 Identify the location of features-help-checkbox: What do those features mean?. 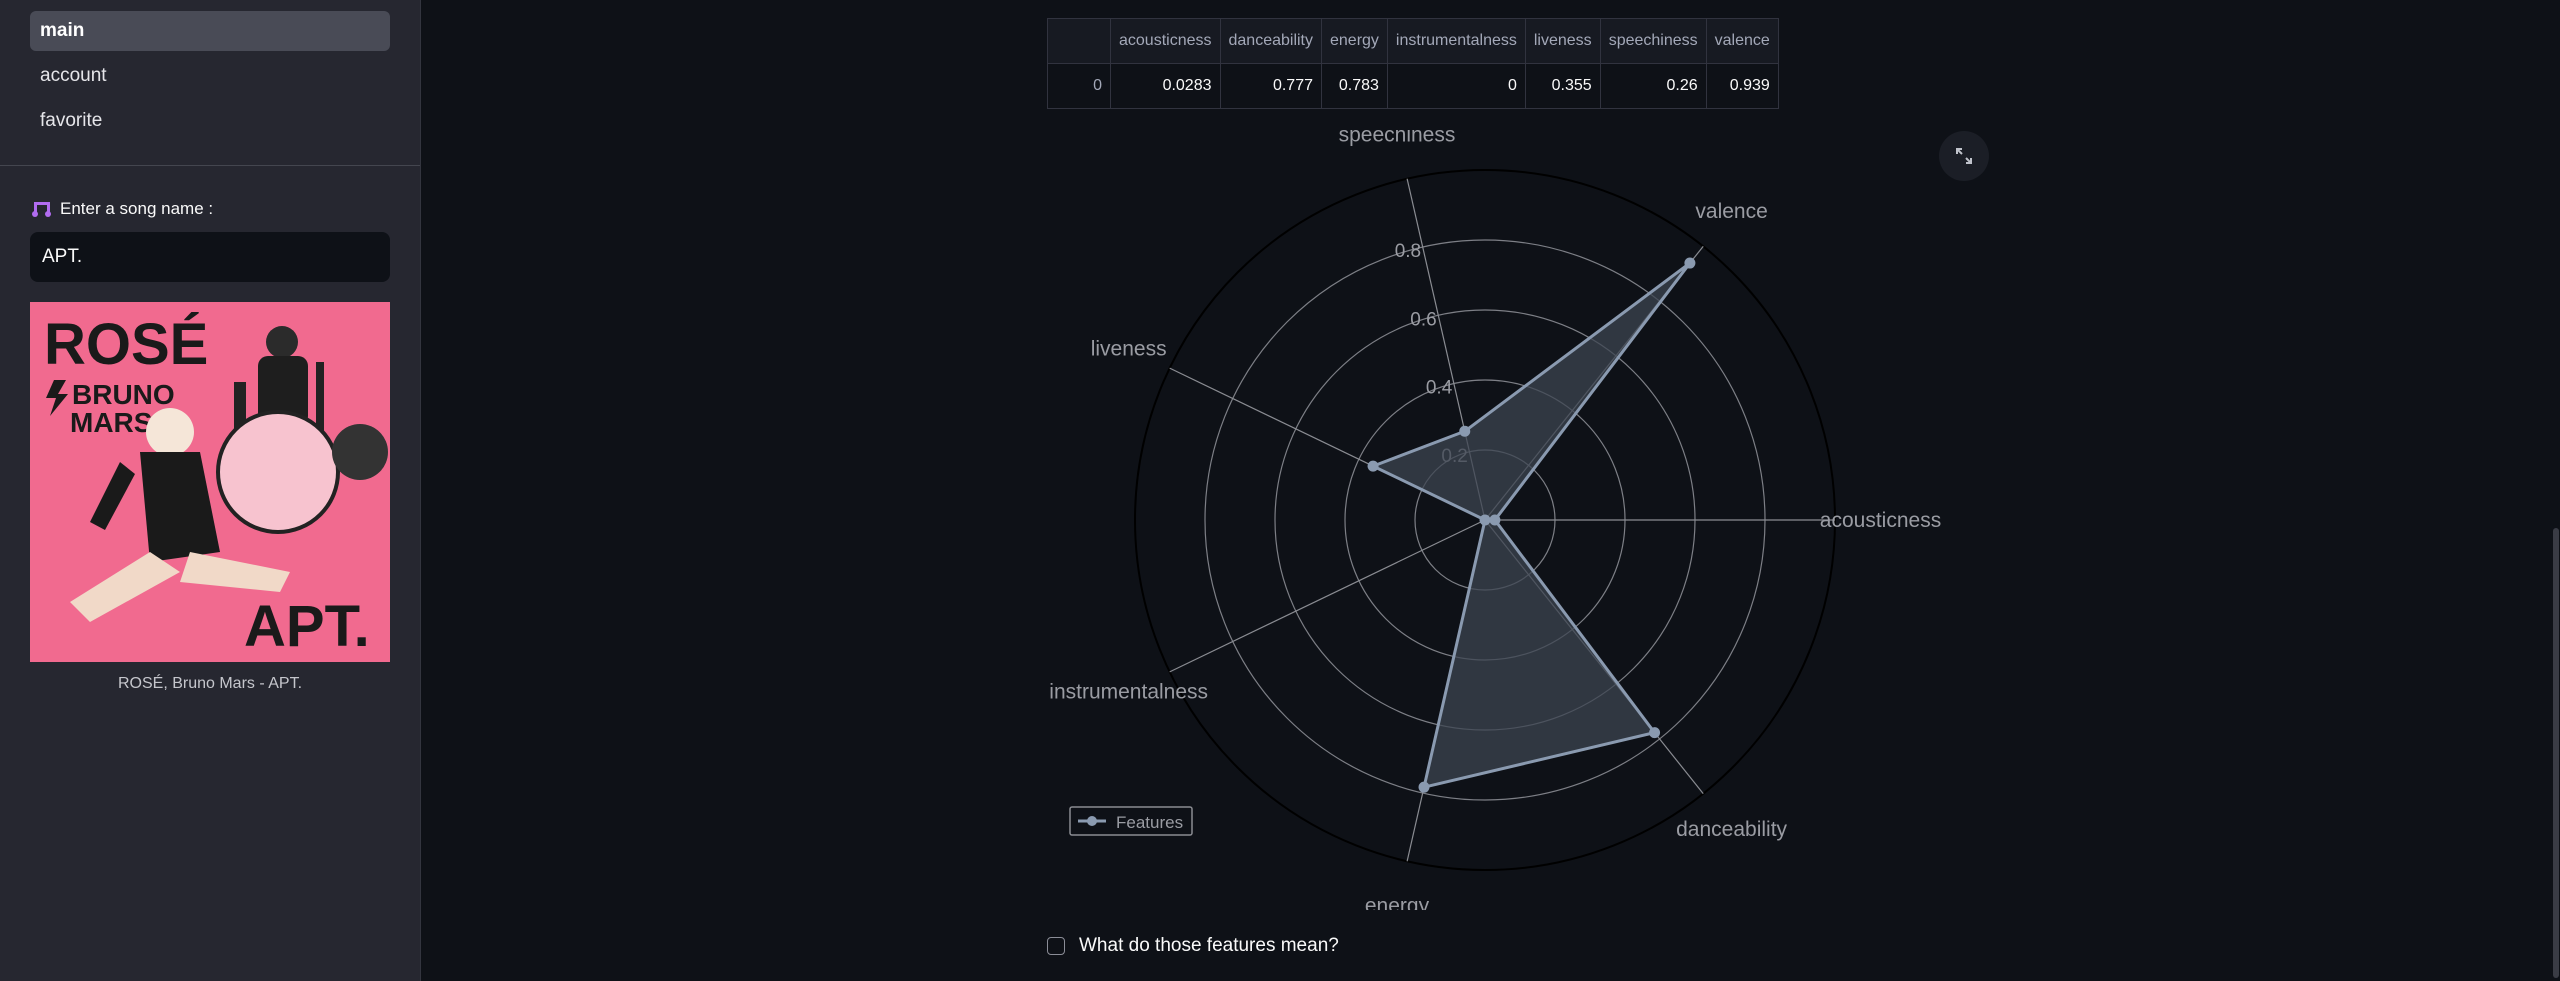
(1193, 946).